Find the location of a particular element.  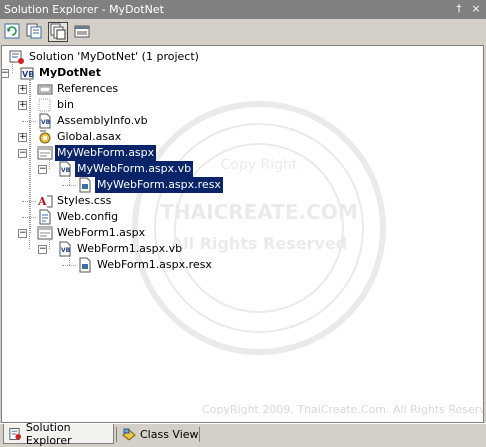

tree-item-label: WebForm1.aspx.vb is located at coordinates (130, 248).